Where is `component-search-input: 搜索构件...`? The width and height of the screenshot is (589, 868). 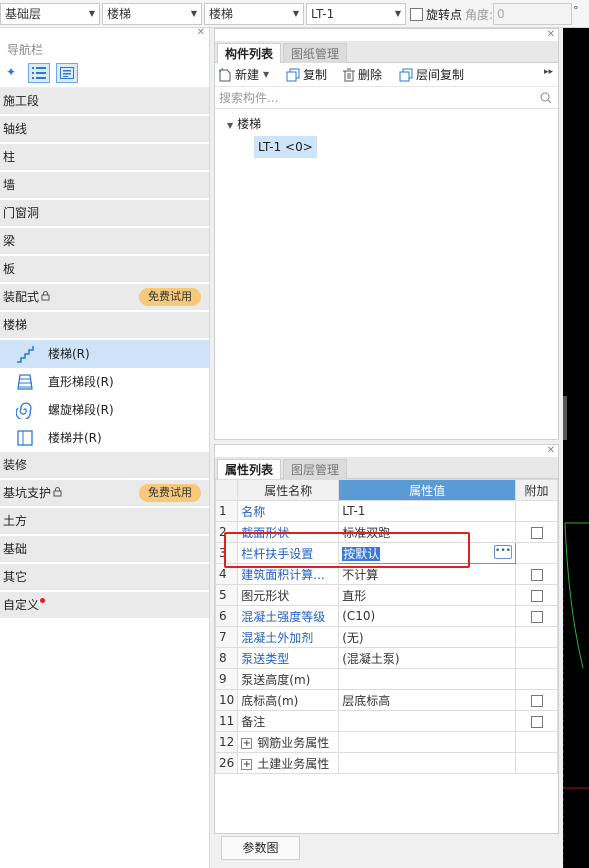
component-search-input: 搜索构件... is located at coordinates (386, 98).